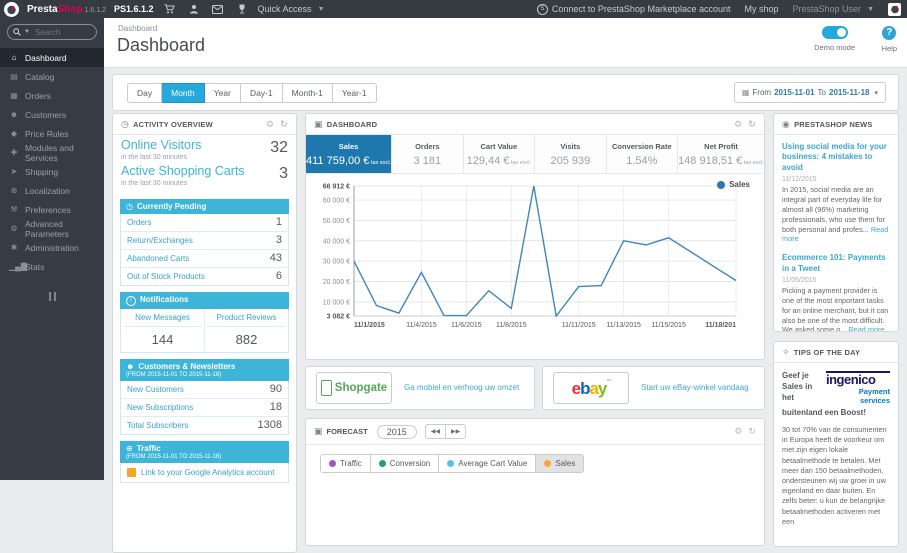  I want to click on kpi-value: 129,44 € tax excl., so click(499, 160).